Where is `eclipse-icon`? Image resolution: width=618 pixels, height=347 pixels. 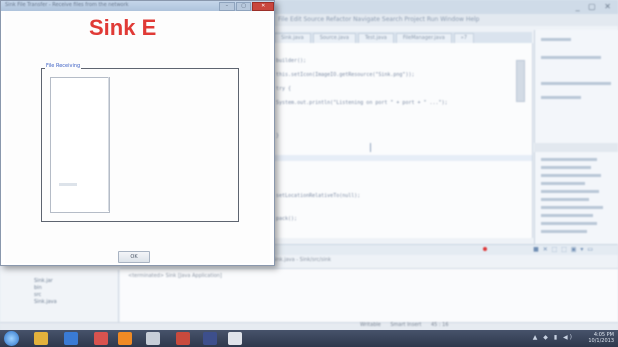
eclipse-icon is located at coordinates (210, 338).